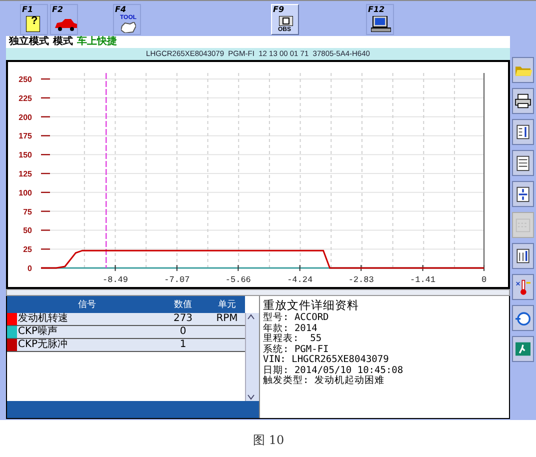 The width and height of the screenshot is (536, 457). Describe the element at coordinates (38, 332) in the screenshot. I see `table-cell-text: CKP噪声` at that location.